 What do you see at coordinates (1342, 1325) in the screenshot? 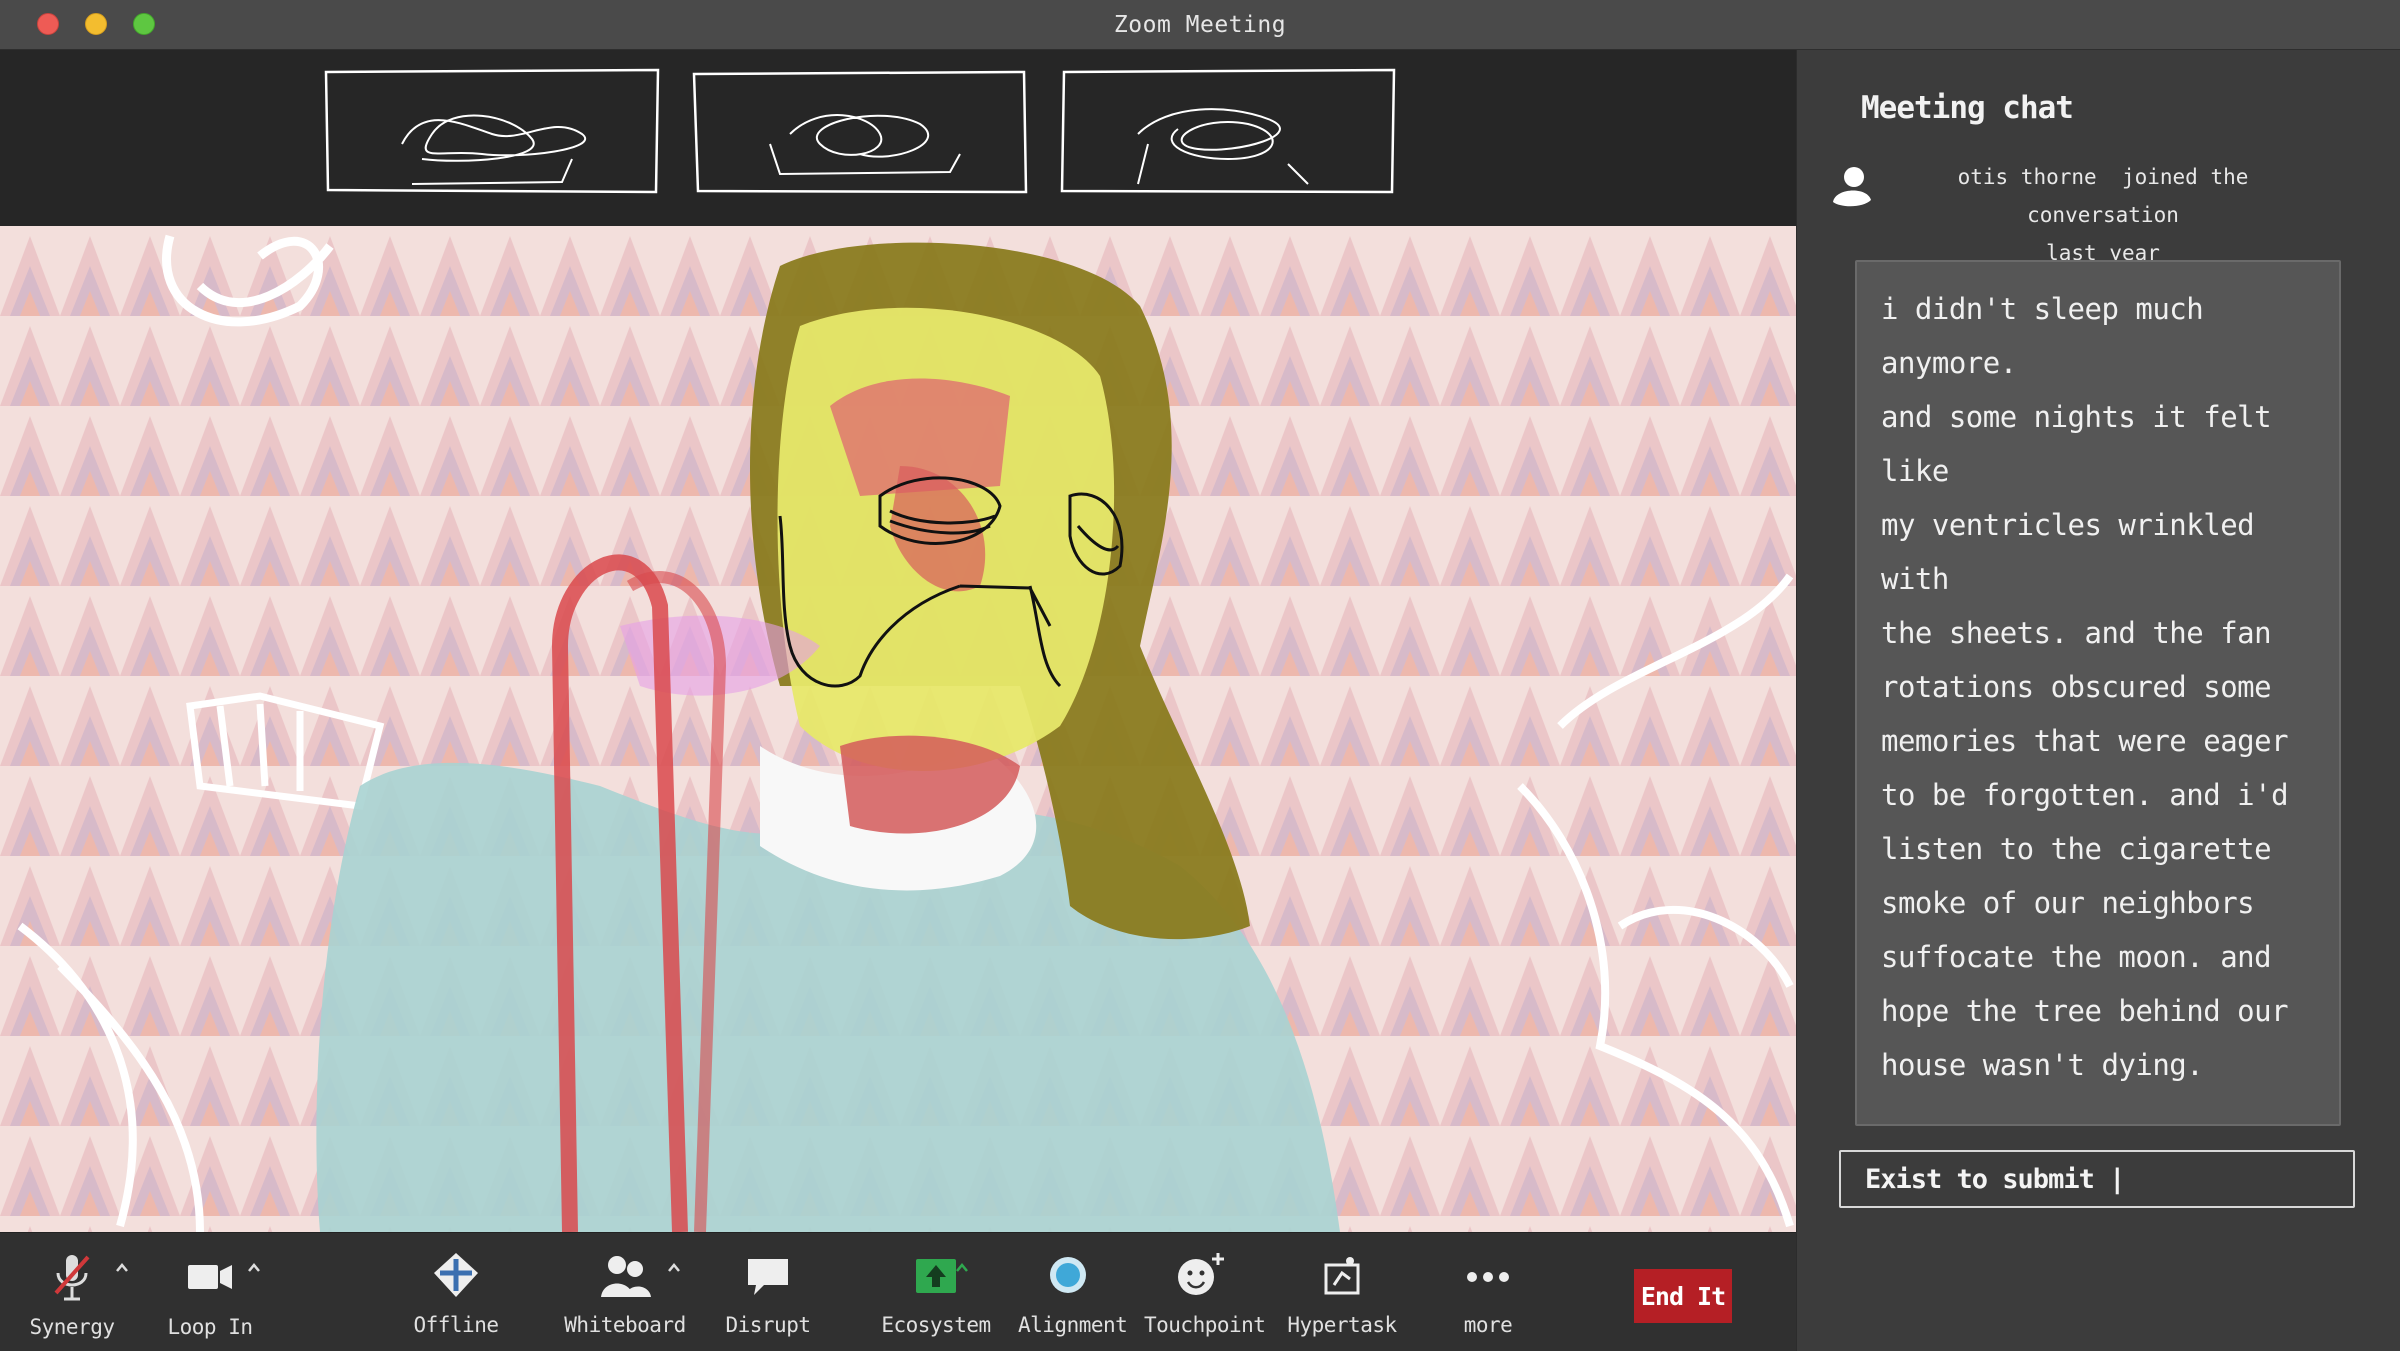
I see `apps-label: Hypertask` at bounding box center [1342, 1325].